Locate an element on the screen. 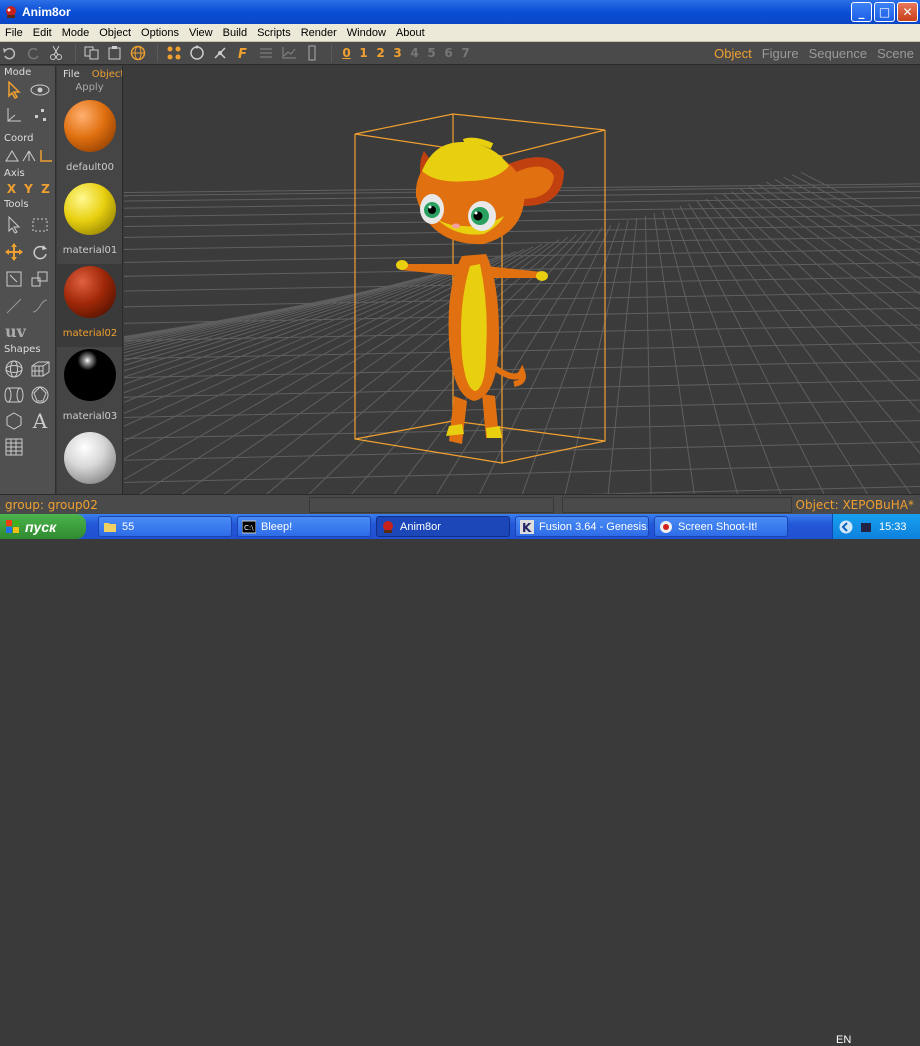  svg-text: K is located at coordinates (527, 527).